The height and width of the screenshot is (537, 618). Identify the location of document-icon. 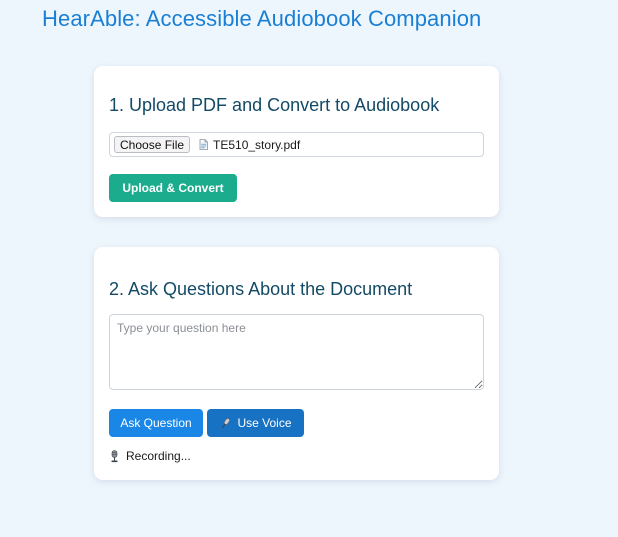
(203, 144).